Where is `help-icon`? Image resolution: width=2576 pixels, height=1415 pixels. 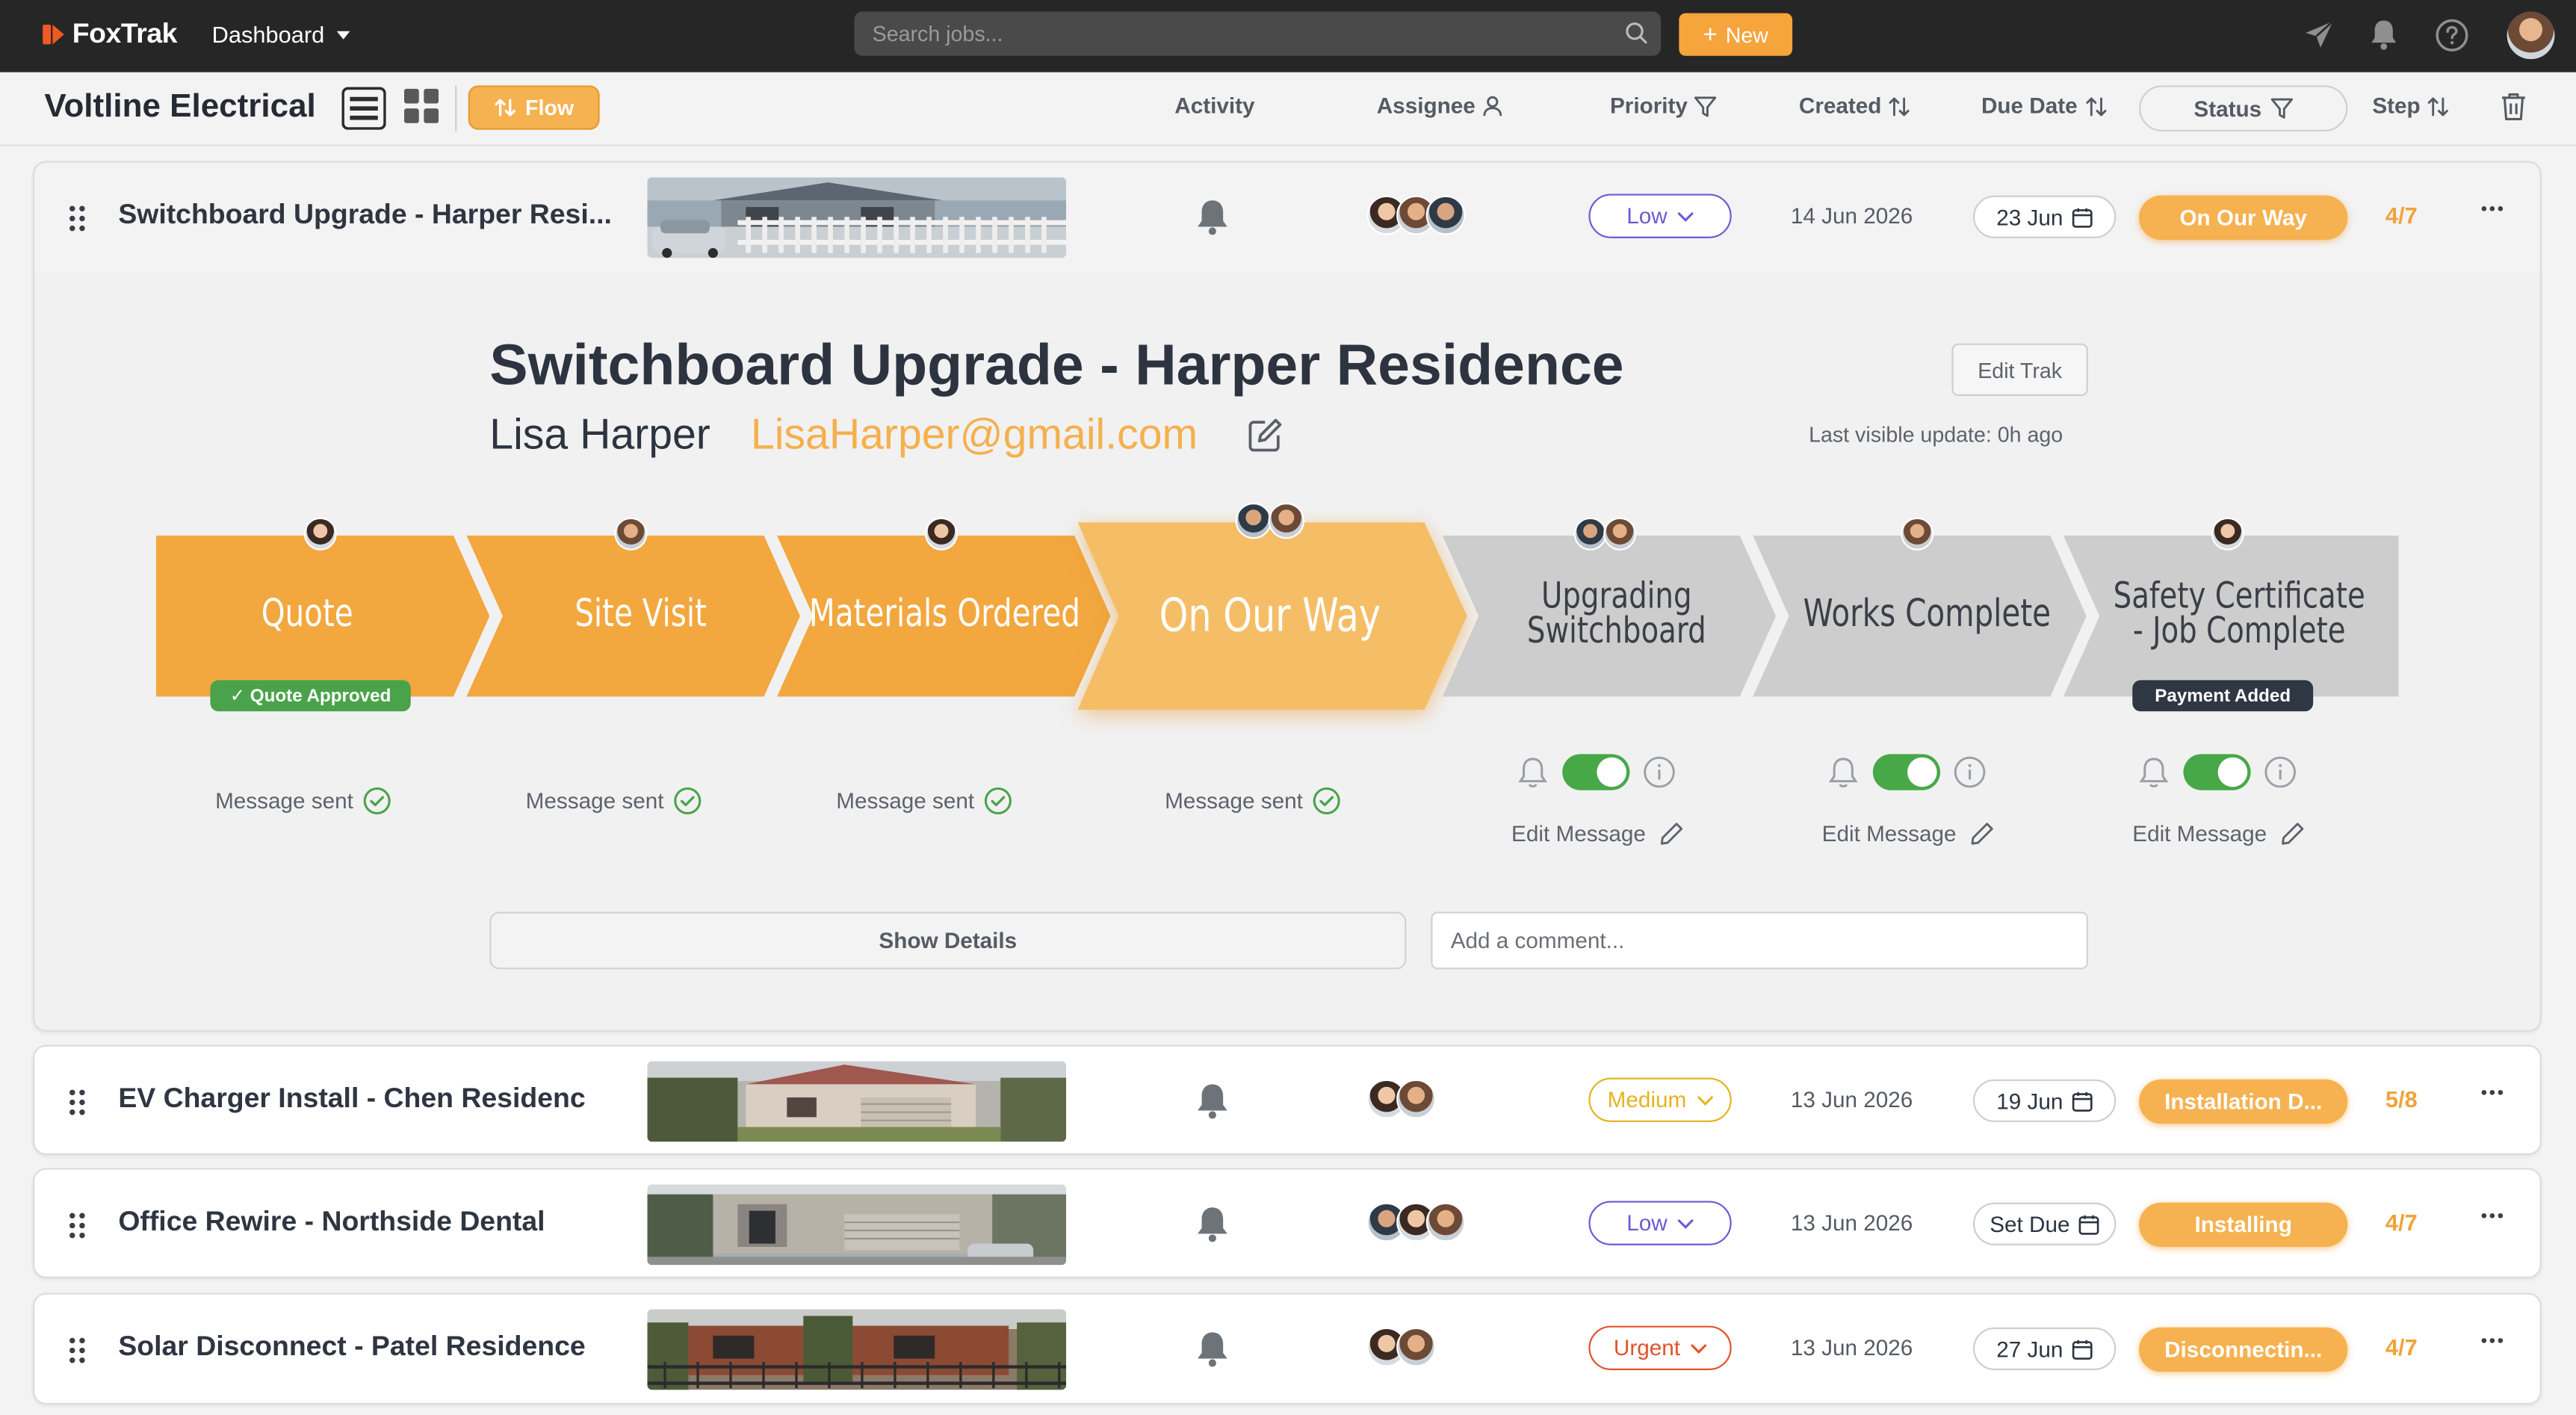 help-icon is located at coordinates (2452, 35).